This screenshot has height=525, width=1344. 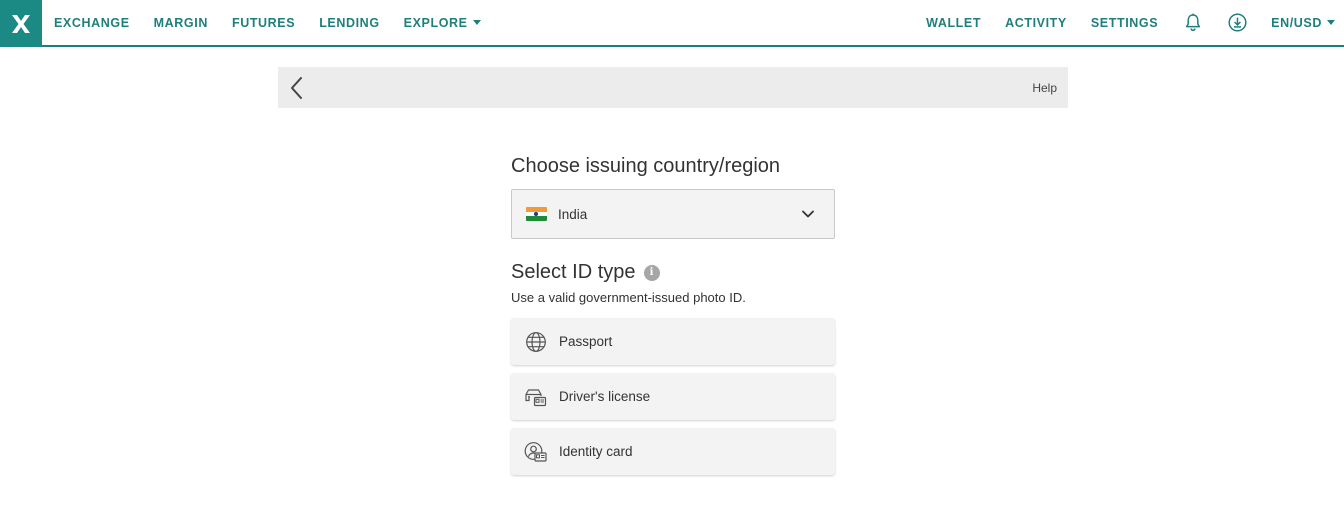 I want to click on nav-exchange: EXCHANGE, so click(x=92, y=23).